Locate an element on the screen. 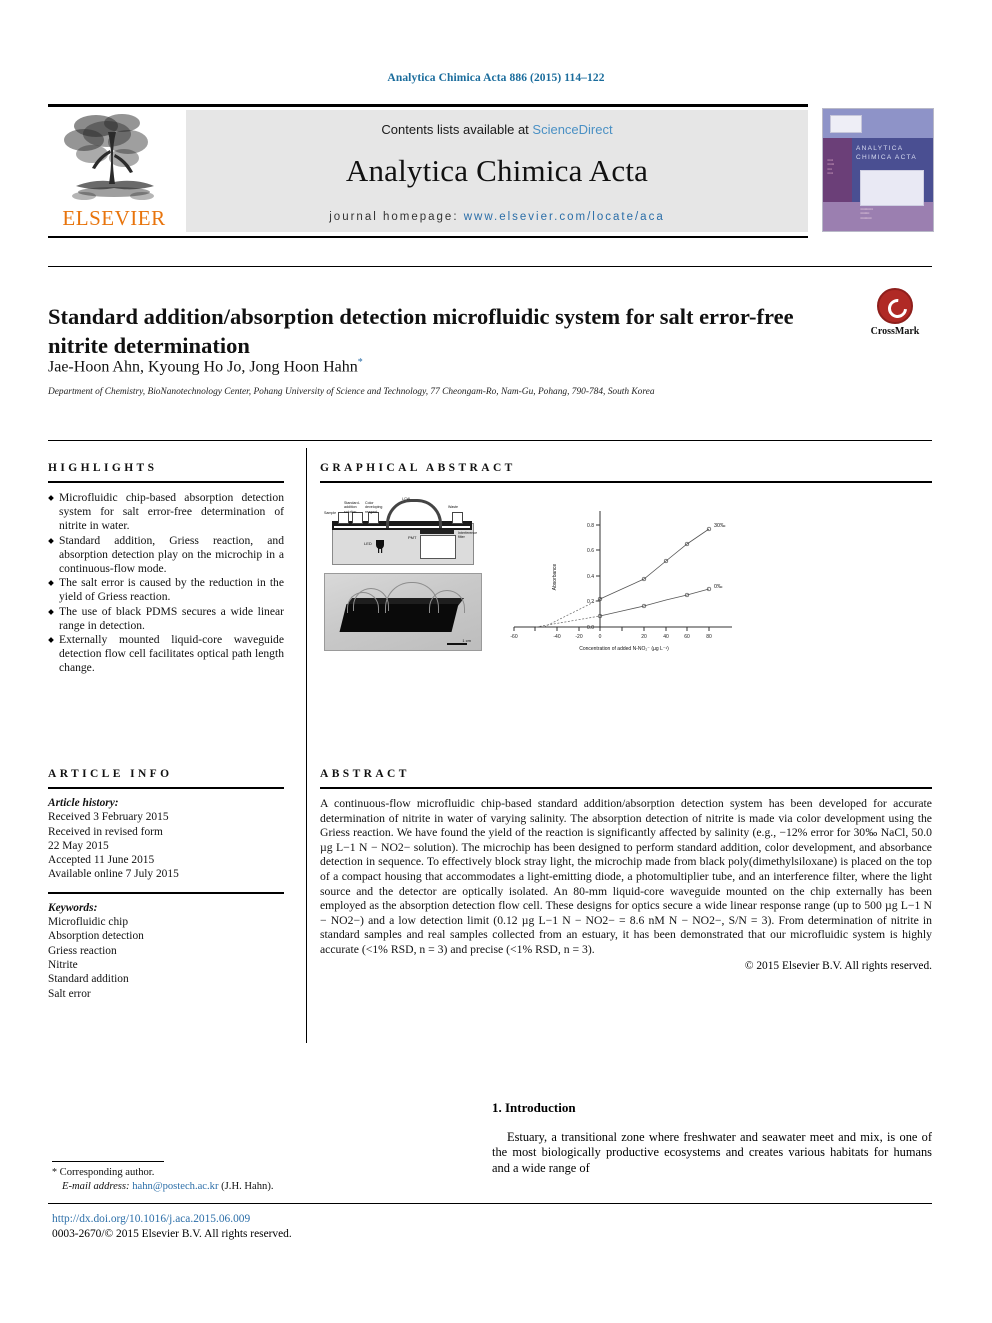  footnote-rule is located at coordinates (108, 1161).